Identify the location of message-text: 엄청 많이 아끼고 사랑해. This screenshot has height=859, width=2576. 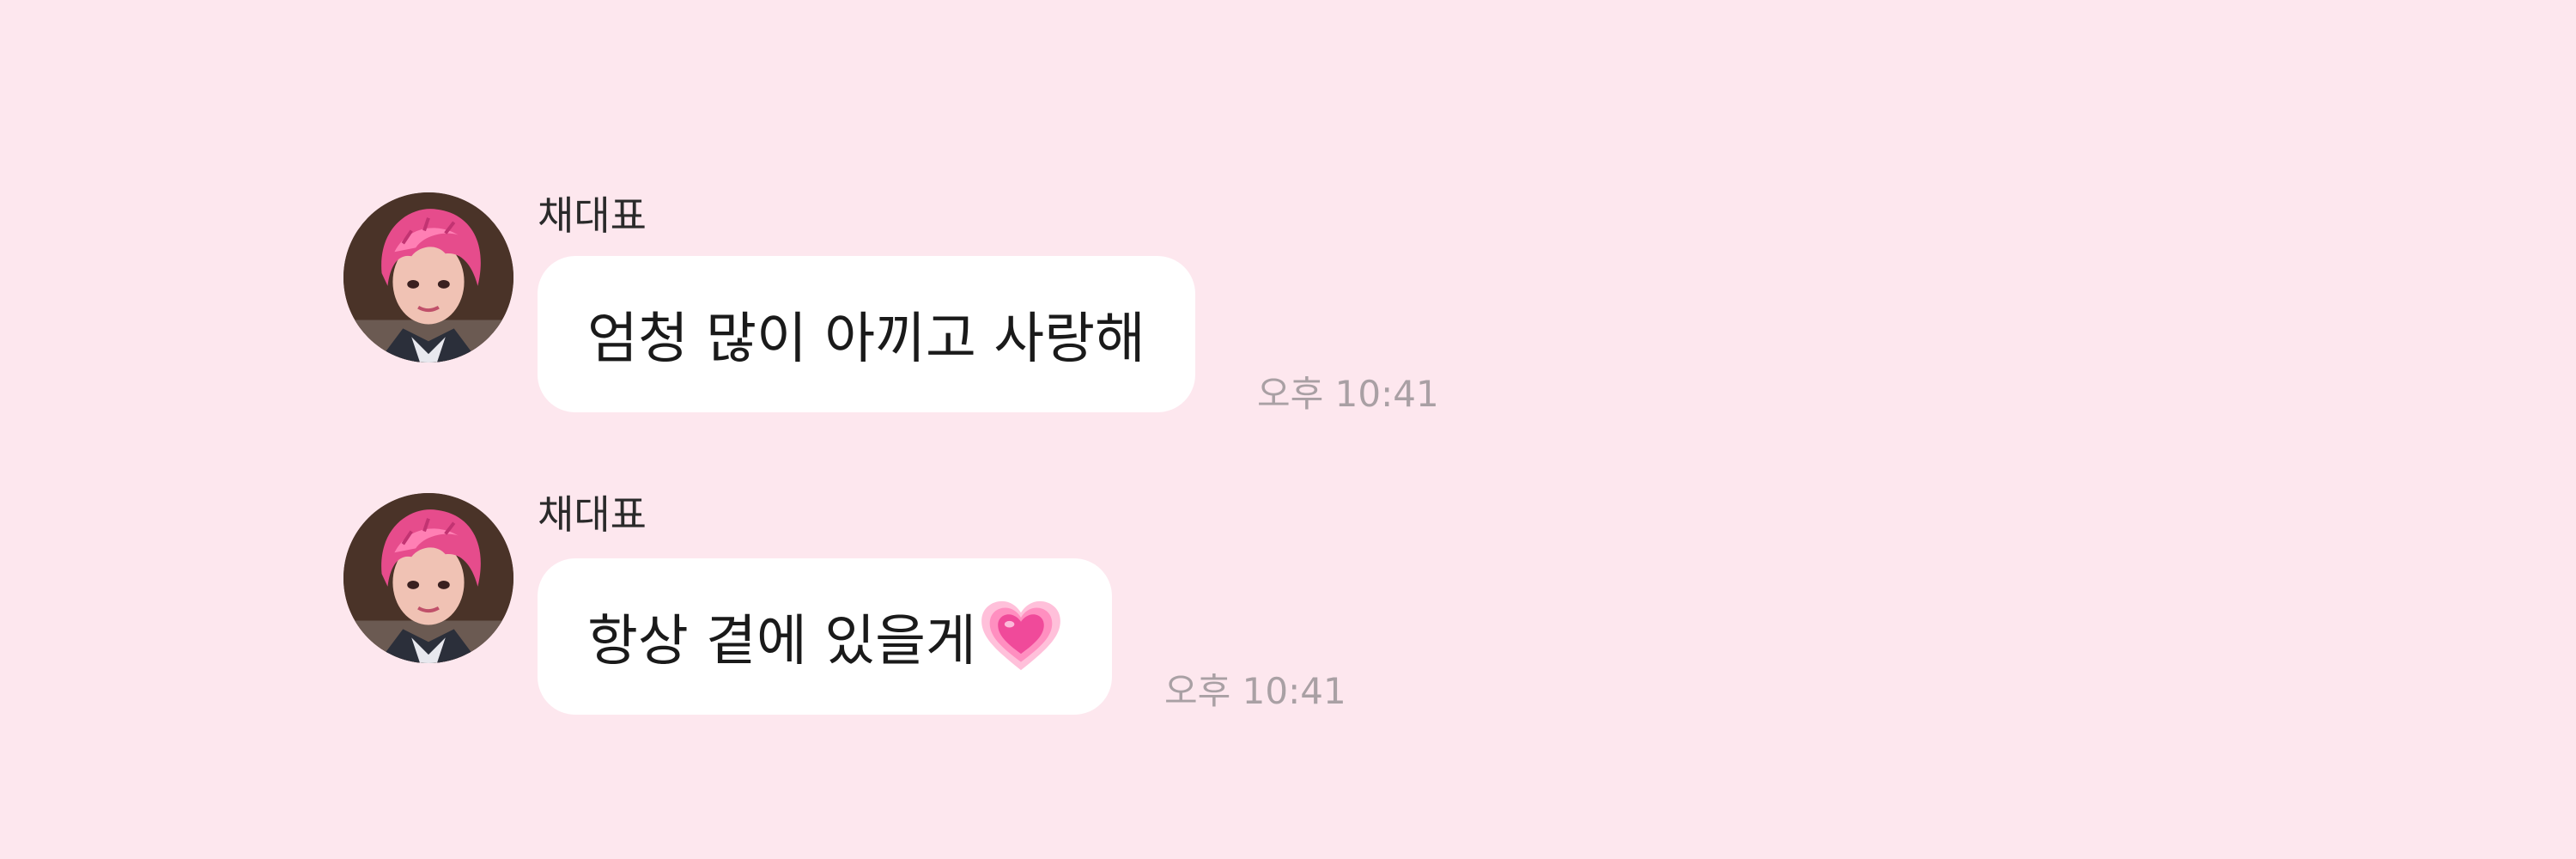
(866, 339).